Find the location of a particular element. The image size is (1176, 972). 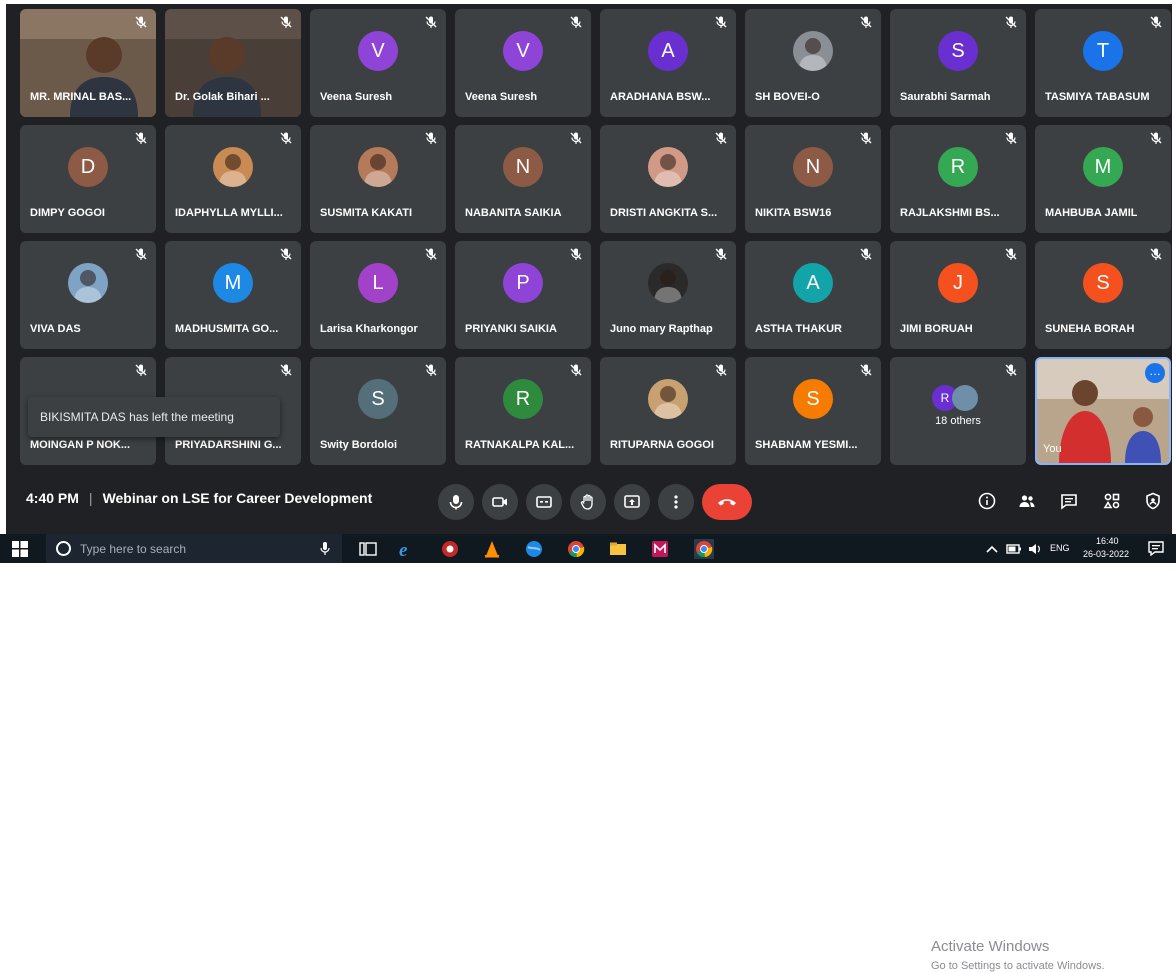

host-controls-icon is located at coordinates (1153, 501).